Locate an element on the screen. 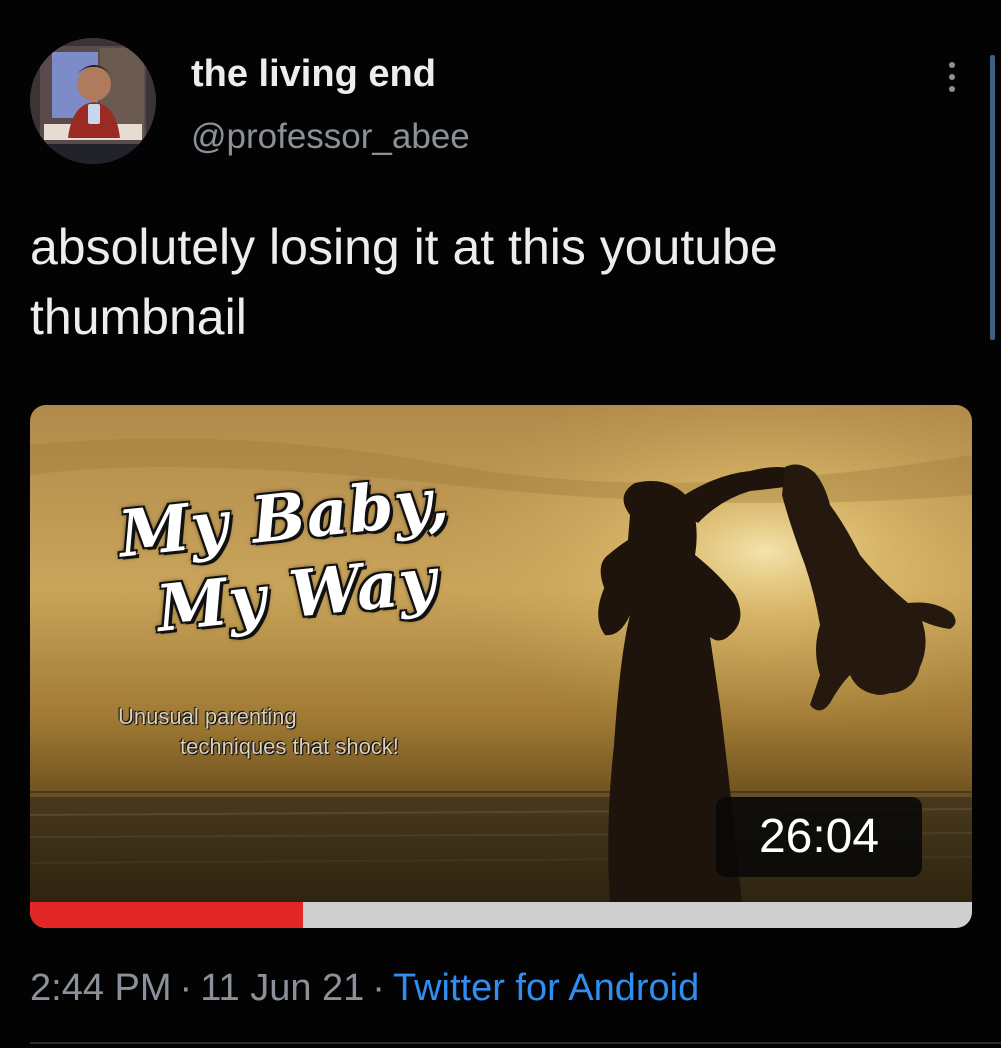 Image resolution: width=1001 pixels, height=1048 pixels. tweet-meta: 2:44 PM · 11 Jun 21 · Twitter for Android is located at coordinates (364, 988).